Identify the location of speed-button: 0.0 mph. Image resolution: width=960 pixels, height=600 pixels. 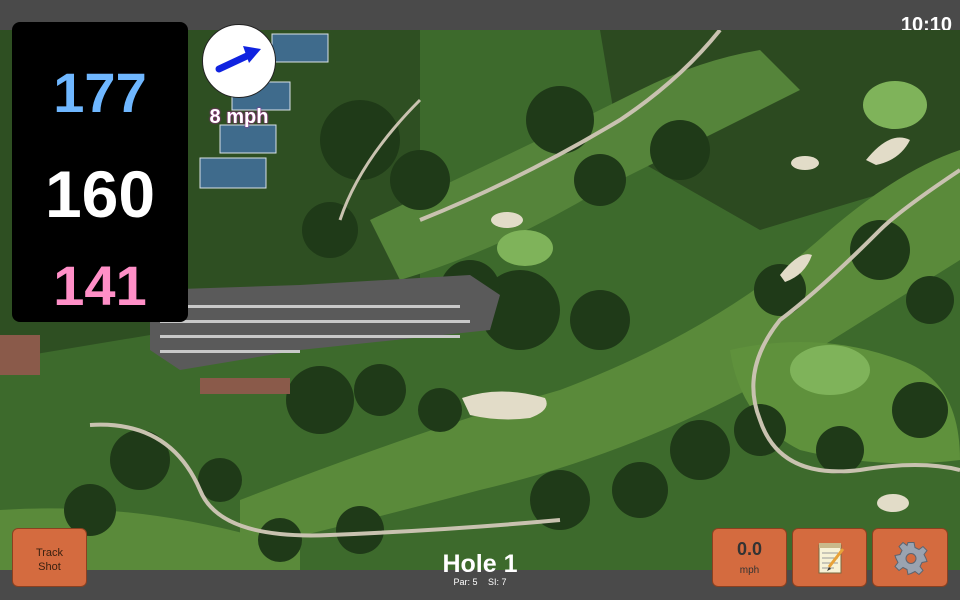
(749, 557).